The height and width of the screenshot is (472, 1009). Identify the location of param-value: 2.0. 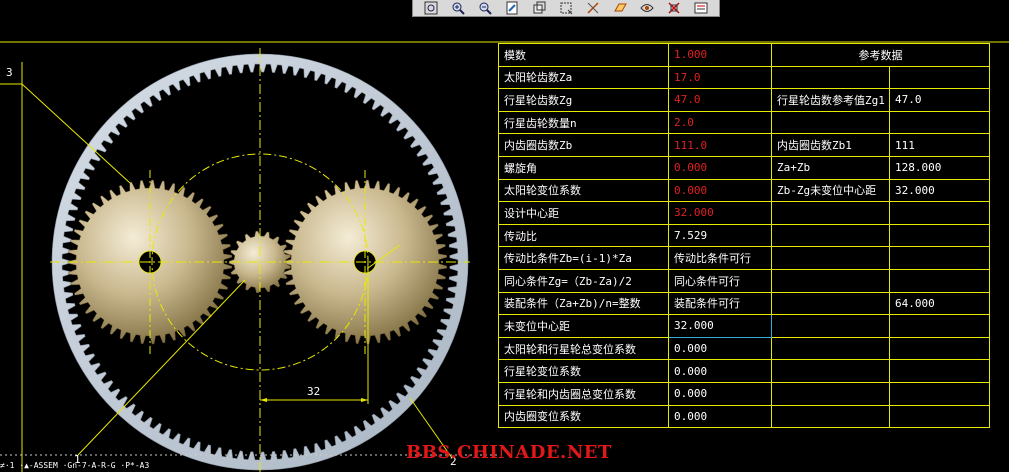
(720, 122).